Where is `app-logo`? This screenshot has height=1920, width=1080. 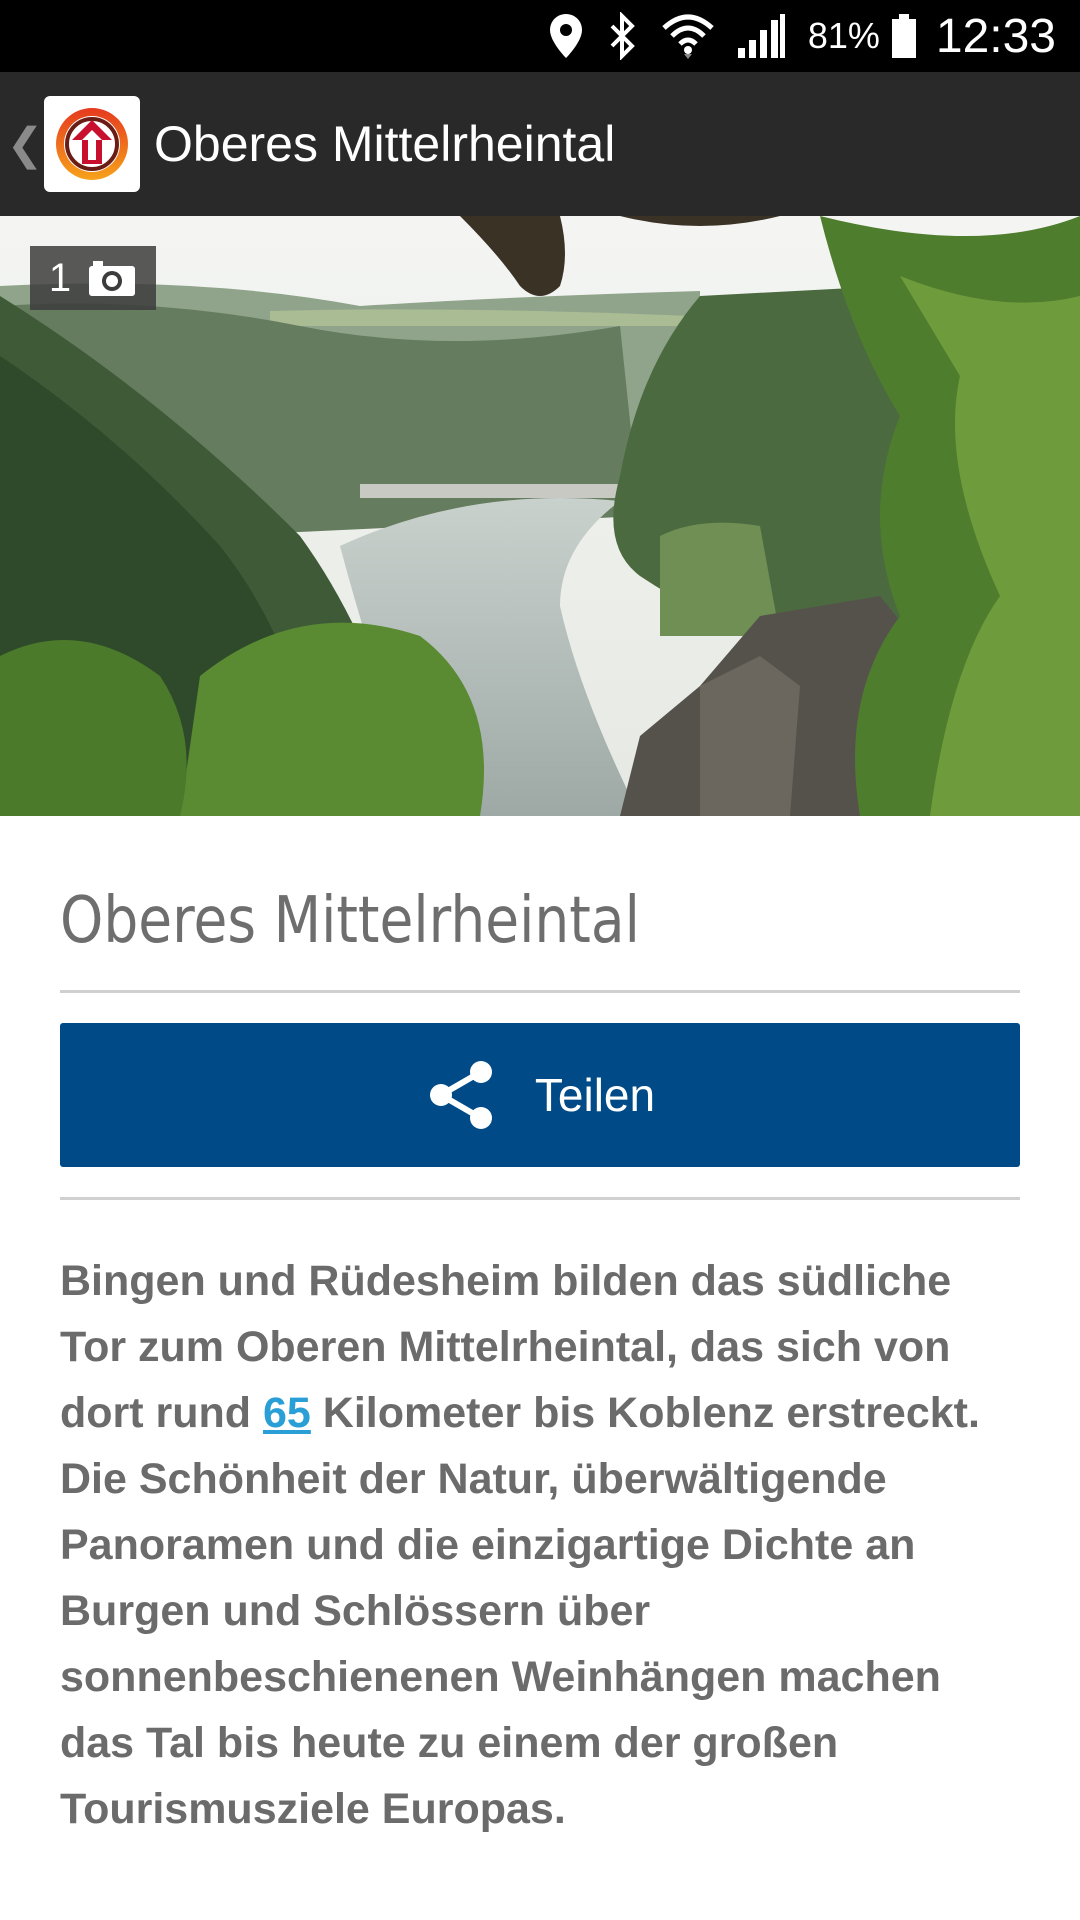
app-logo is located at coordinates (92, 144).